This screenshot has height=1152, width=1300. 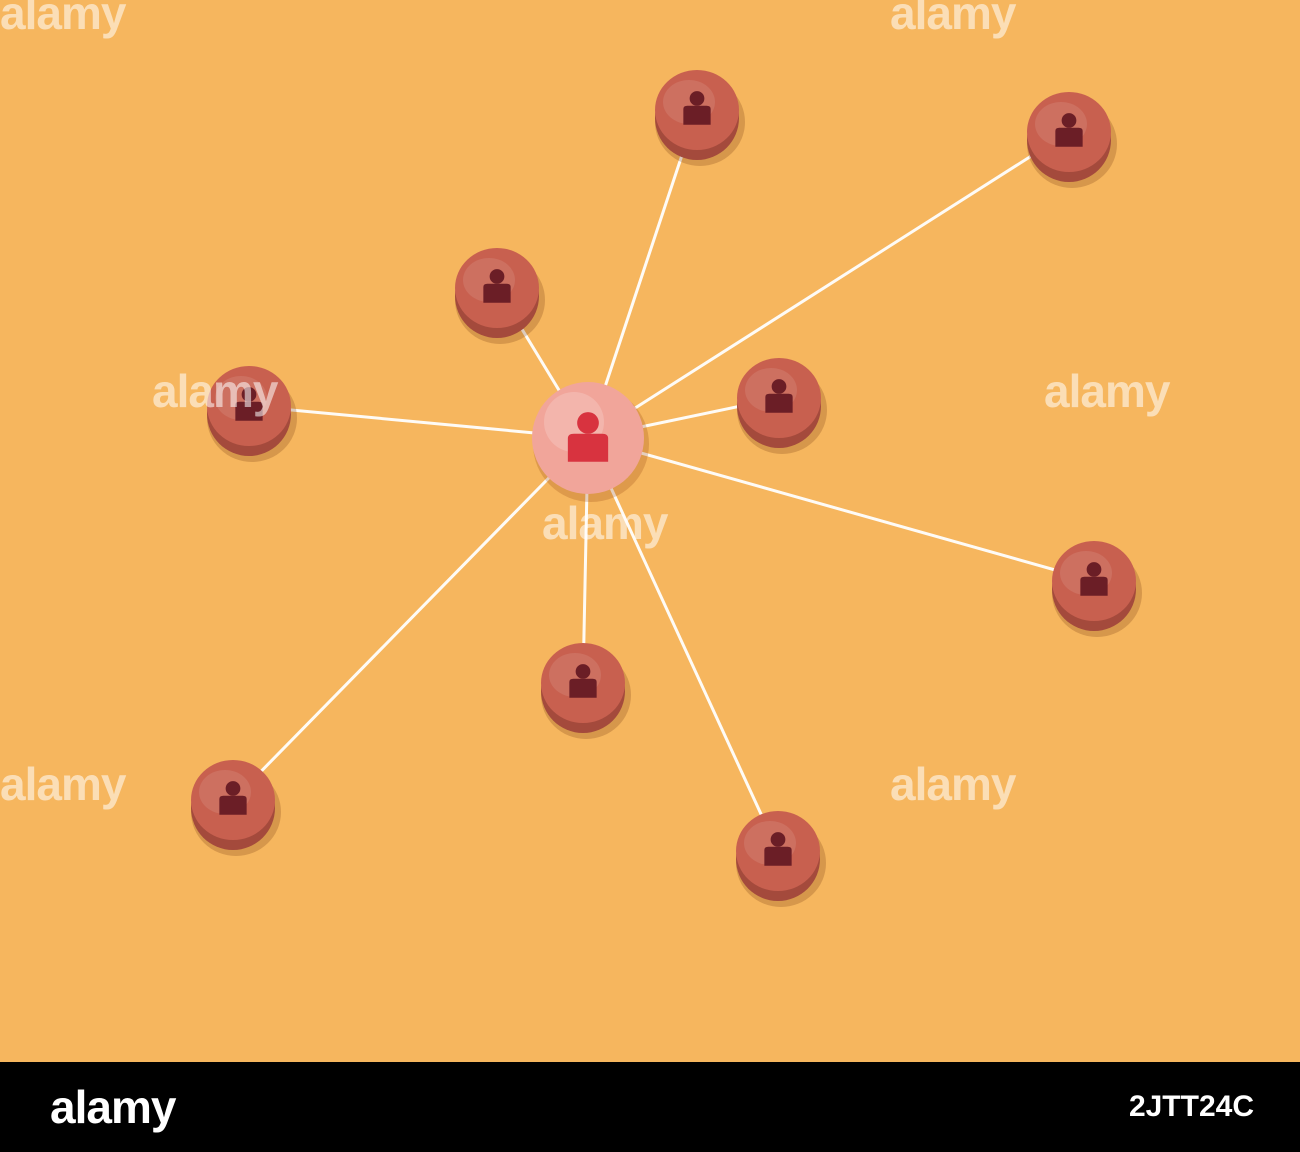 What do you see at coordinates (1191, 1106) in the screenshot?
I see `stock-id: 2JTT24C` at bounding box center [1191, 1106].